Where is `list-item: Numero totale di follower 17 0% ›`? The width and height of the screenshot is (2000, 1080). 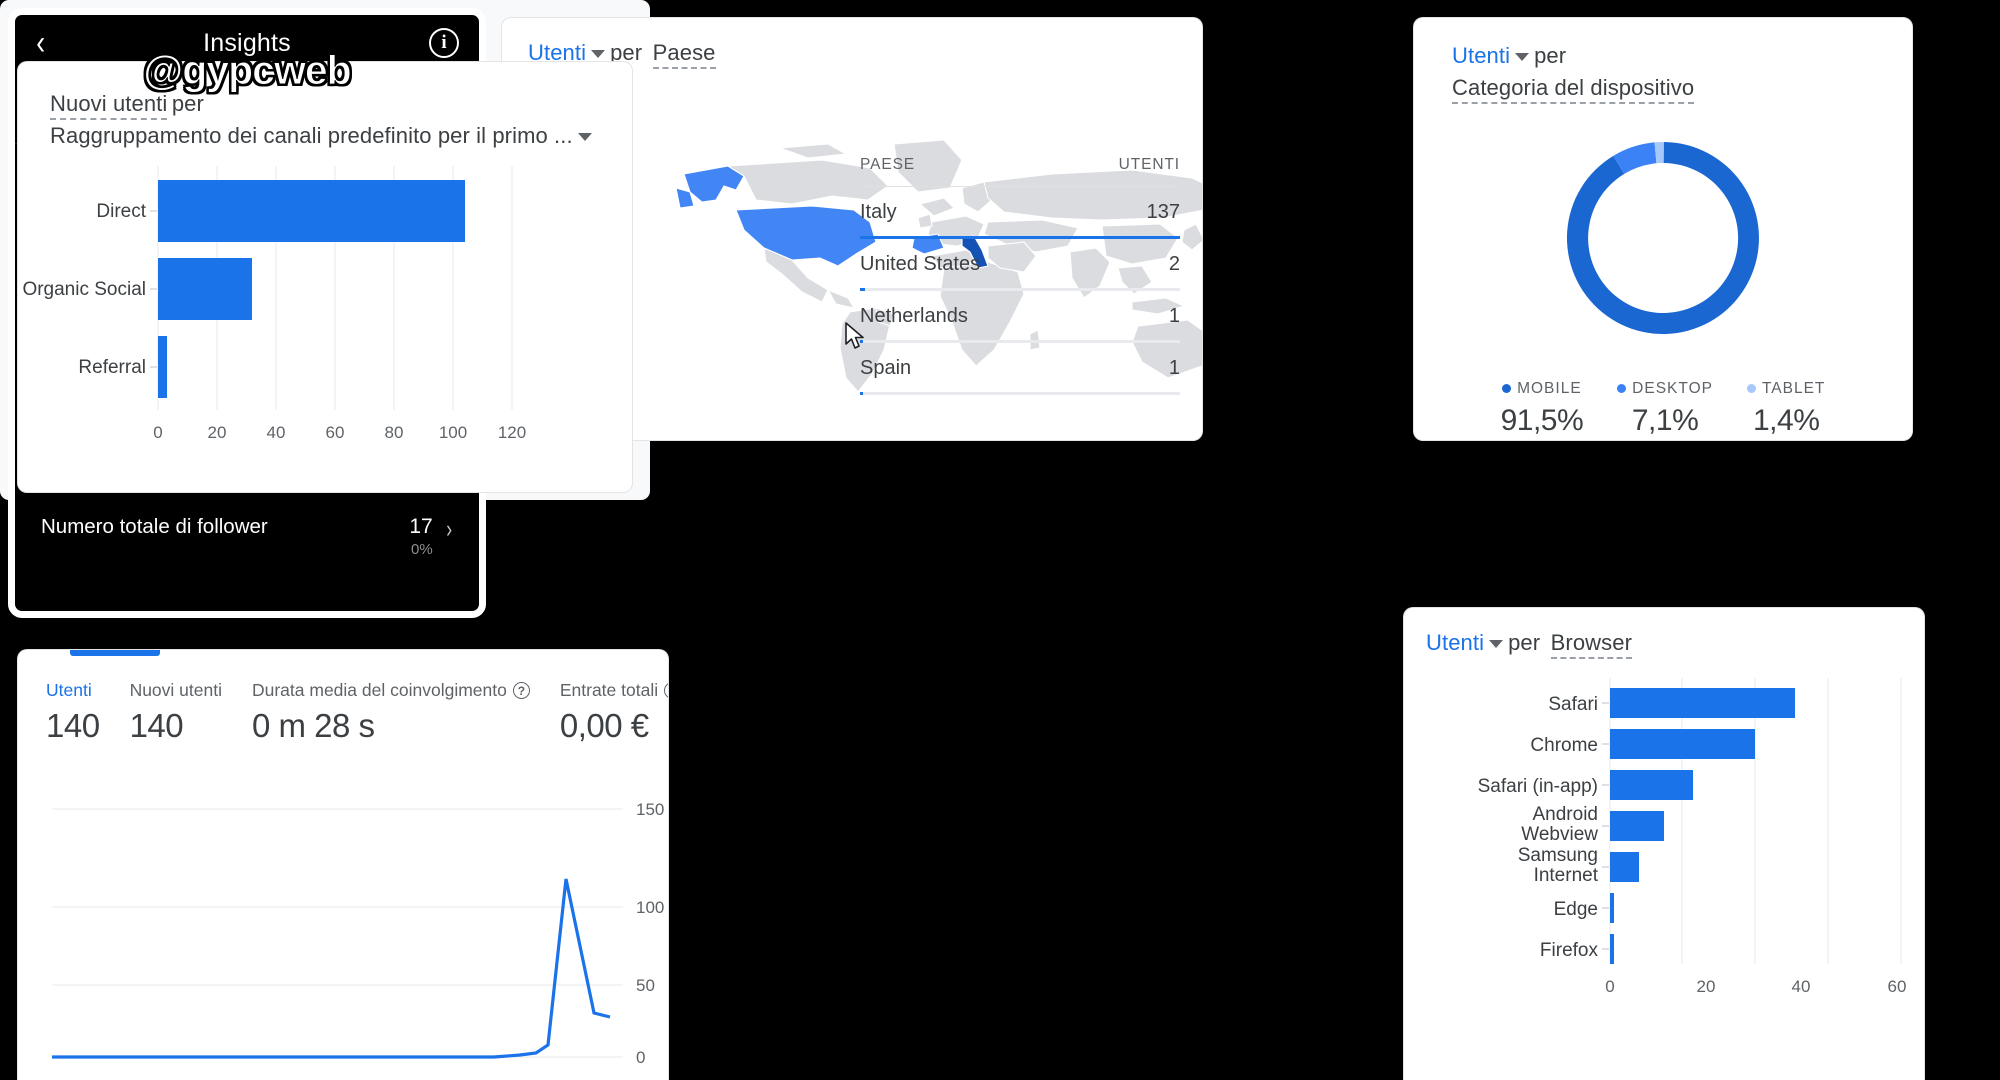
list-item: Numero totale di follower 17 0% › is located at coordinates (247, 537).